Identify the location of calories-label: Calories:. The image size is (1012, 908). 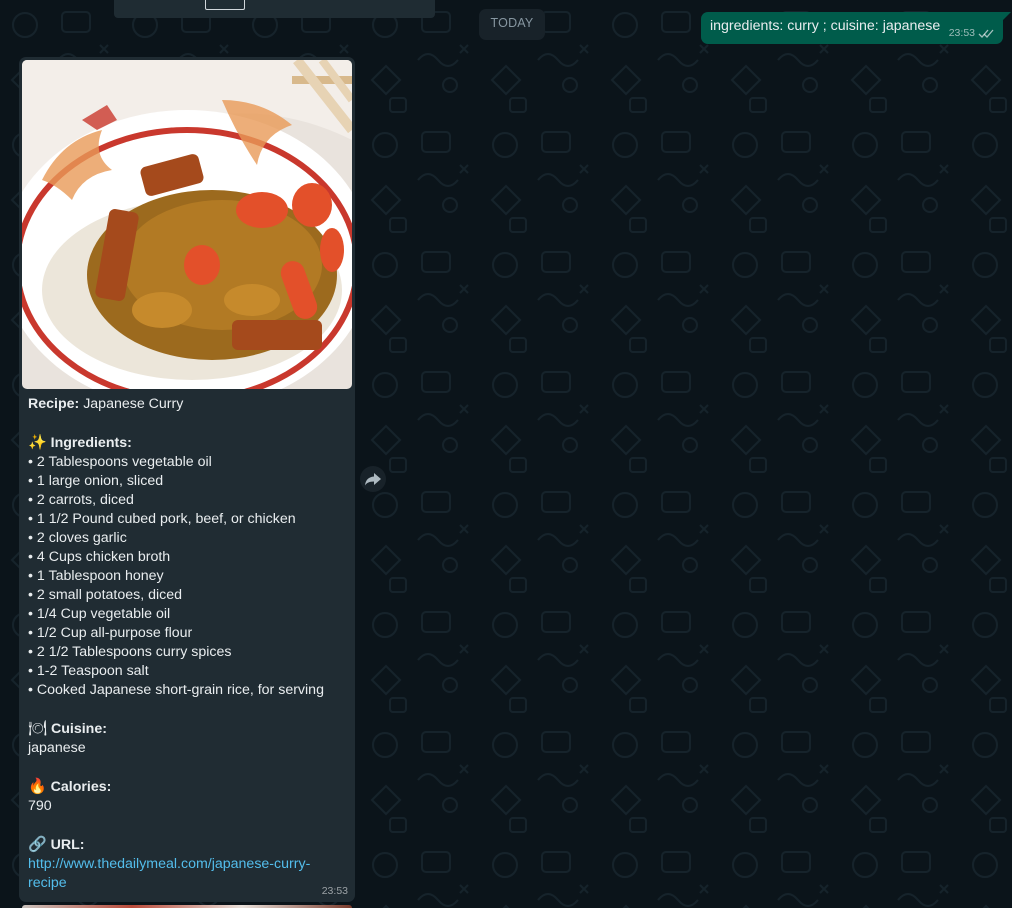
(79, 787).